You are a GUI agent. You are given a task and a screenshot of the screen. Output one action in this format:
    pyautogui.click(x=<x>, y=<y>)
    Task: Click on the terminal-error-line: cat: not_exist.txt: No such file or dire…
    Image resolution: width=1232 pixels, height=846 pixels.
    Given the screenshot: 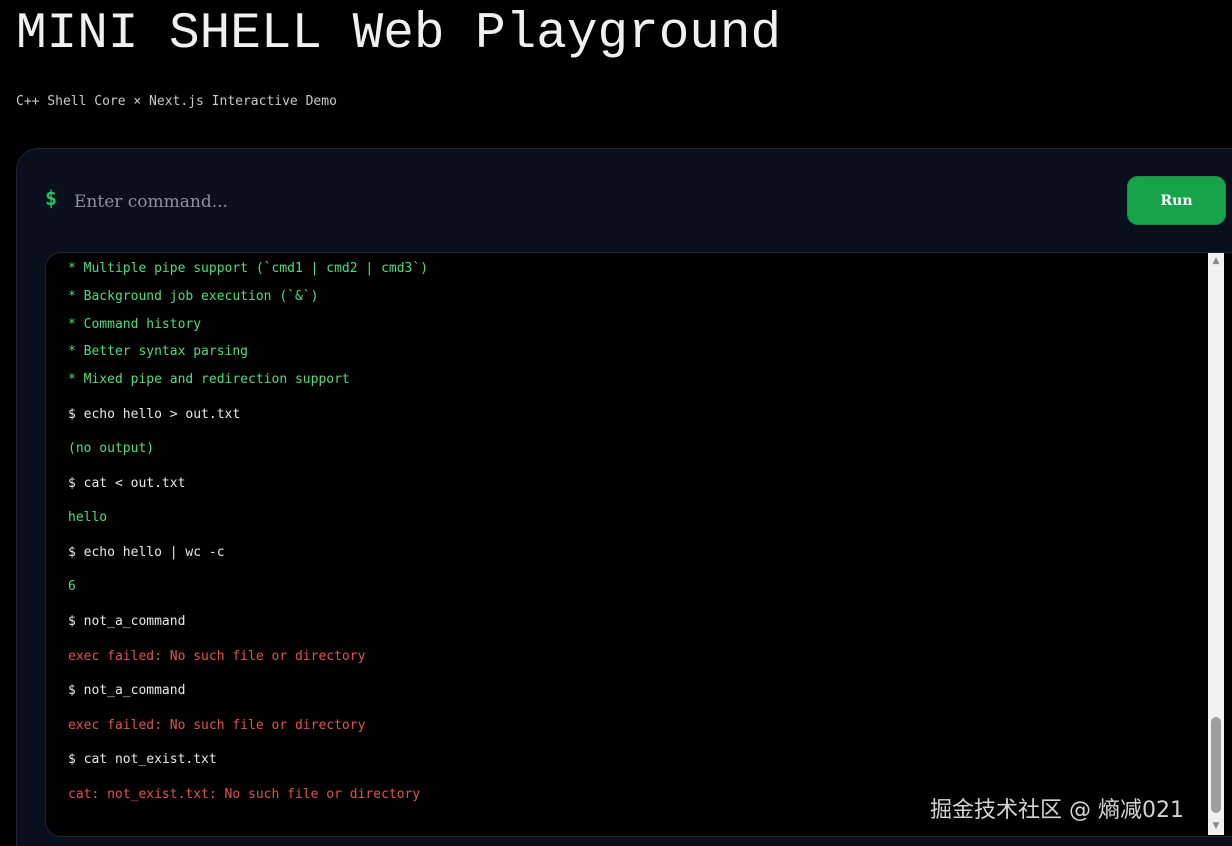 What is the action you would take?
    pyautogui.click(x=244, y=794)
    